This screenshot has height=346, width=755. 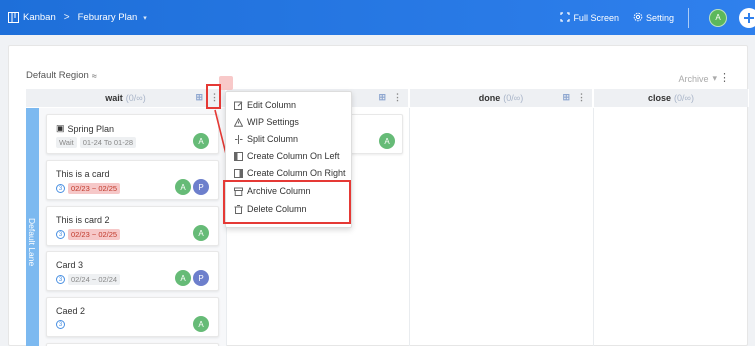 What do you see at coordinates (132, 180) in the screenshot?
I see `card: This is a card 3 02/23 ~ 02/25 AP` at bounding box center [132, 180].